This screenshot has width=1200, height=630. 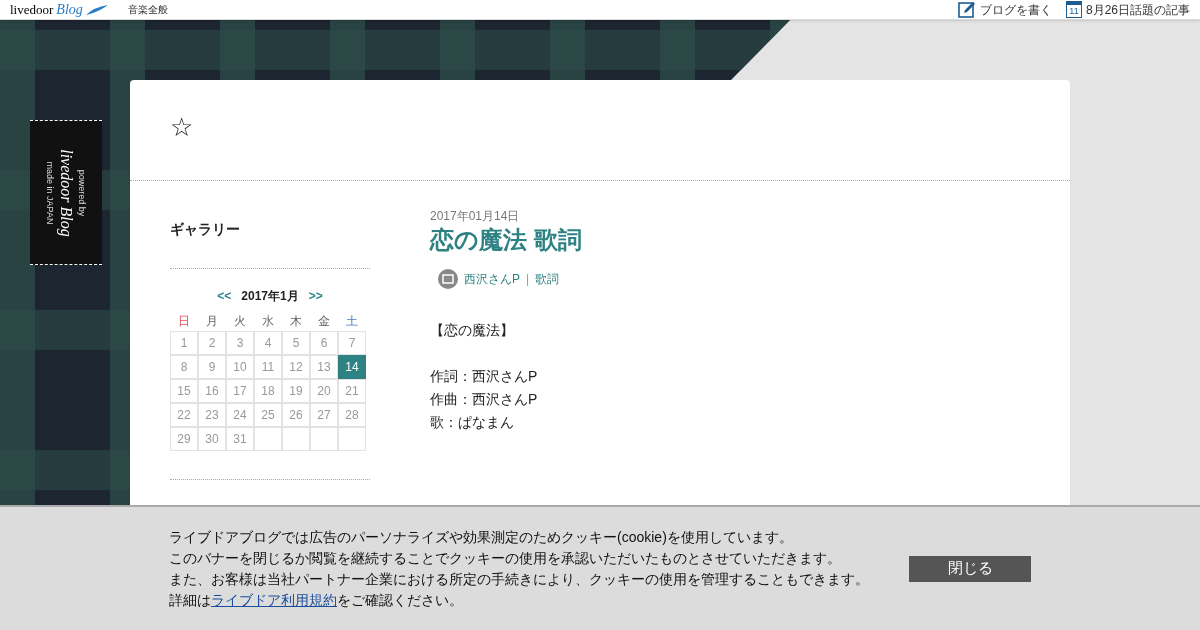 What do you see at coordinates (966, 9) in the screenshot?
I see `pencil-icon` at bounding box center [966, 9].